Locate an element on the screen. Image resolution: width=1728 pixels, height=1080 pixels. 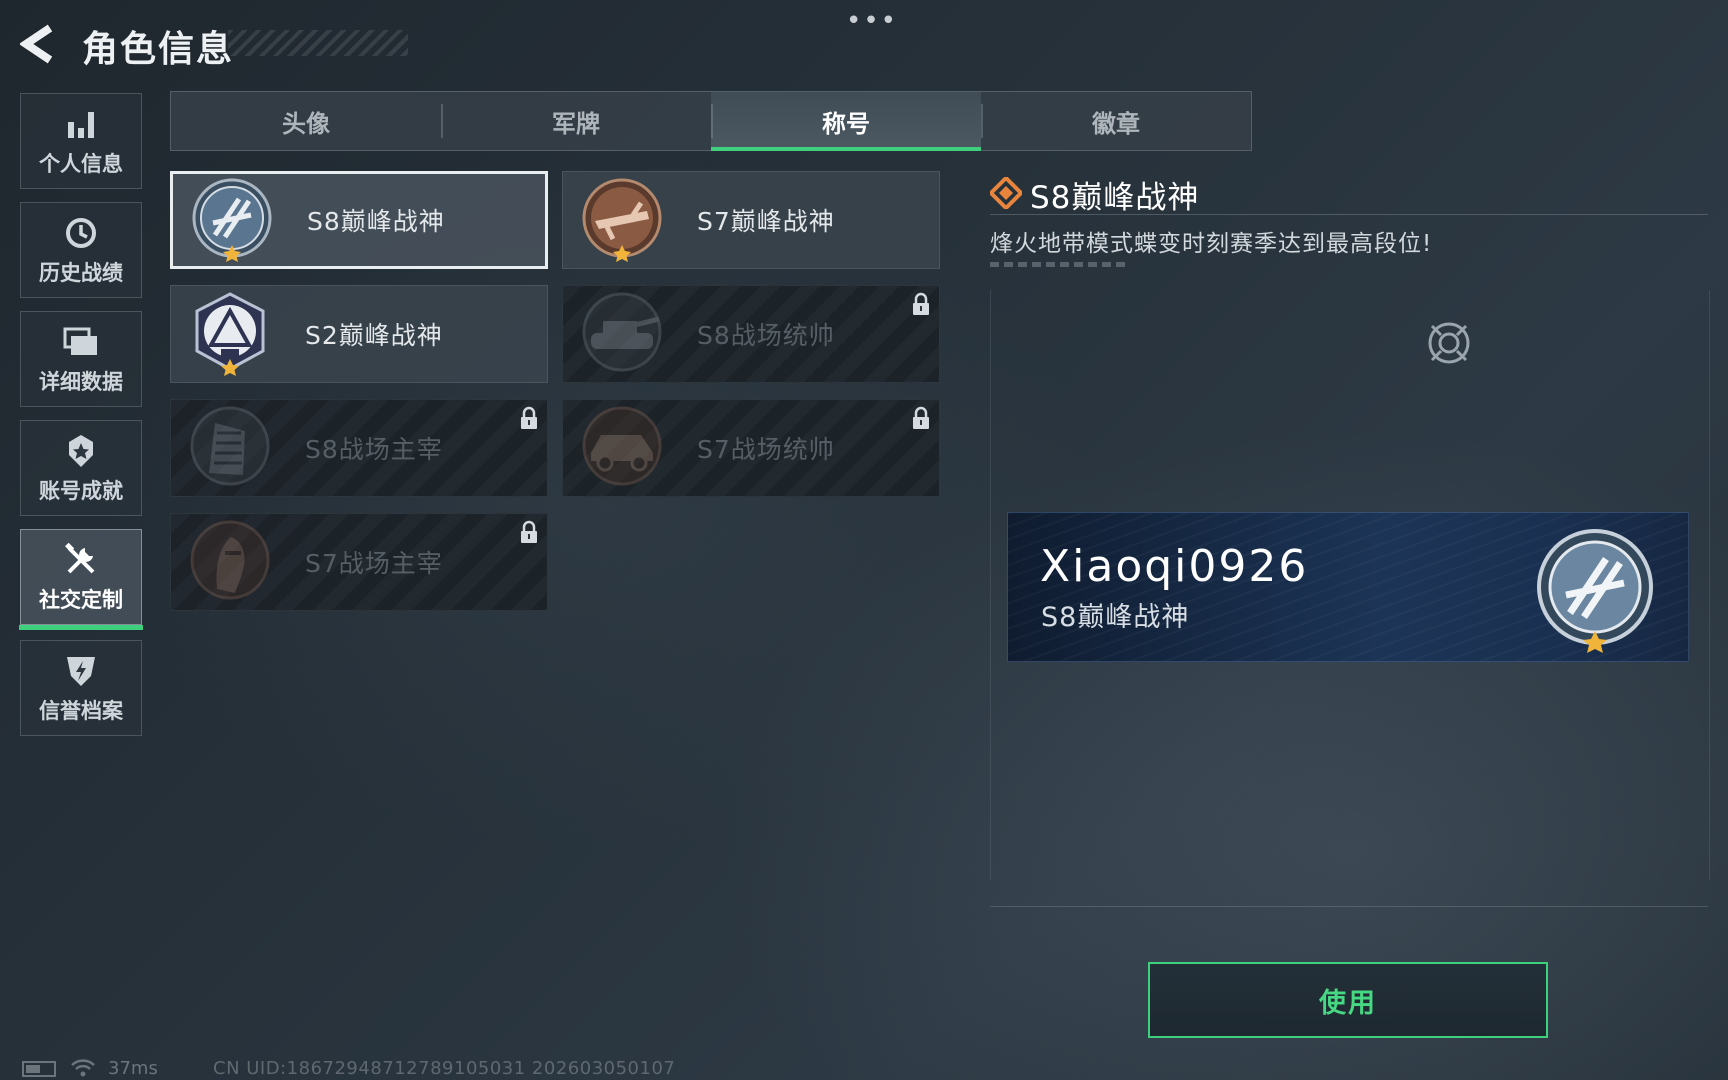
back-arrow-icon is located at coordinates (36, 44).